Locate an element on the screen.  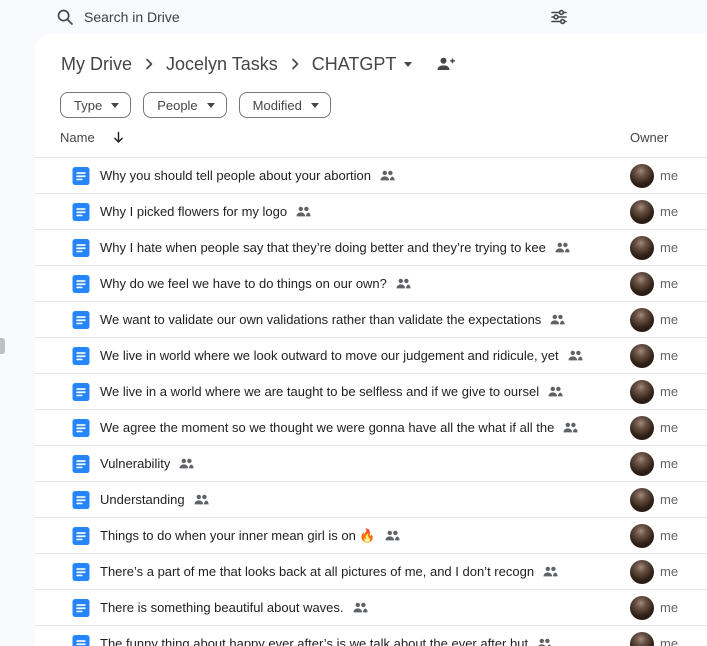
filter-chip-people: People is located at coordinates (185, 105).